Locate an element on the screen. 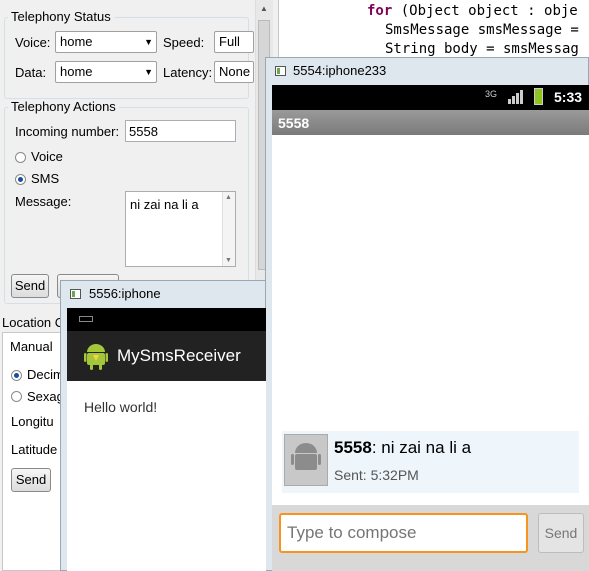  window-title: 5554:iphone233 is located at coordinates (340, 70).